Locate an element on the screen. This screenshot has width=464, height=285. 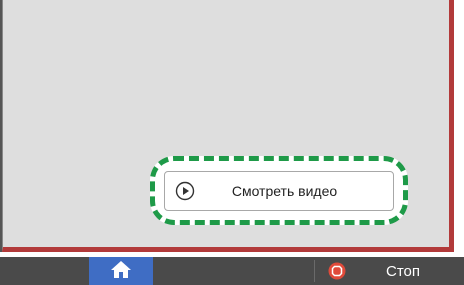
stop-button: Стоп is located at coordinates (393, 271).